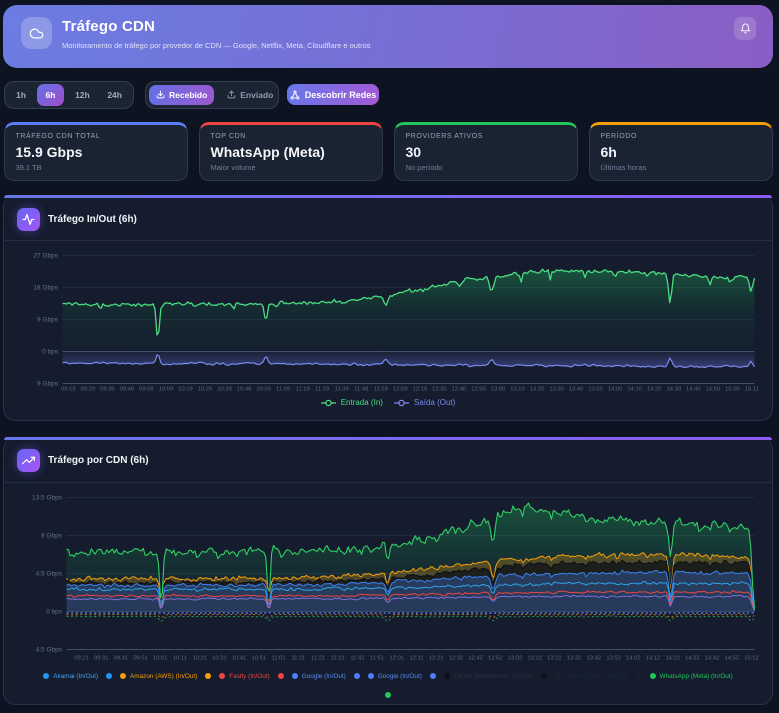  What do you see at coordinates (475, 659) in the screenshot?
I see `svg-text: 12:42` at bounding box center [475, 659].